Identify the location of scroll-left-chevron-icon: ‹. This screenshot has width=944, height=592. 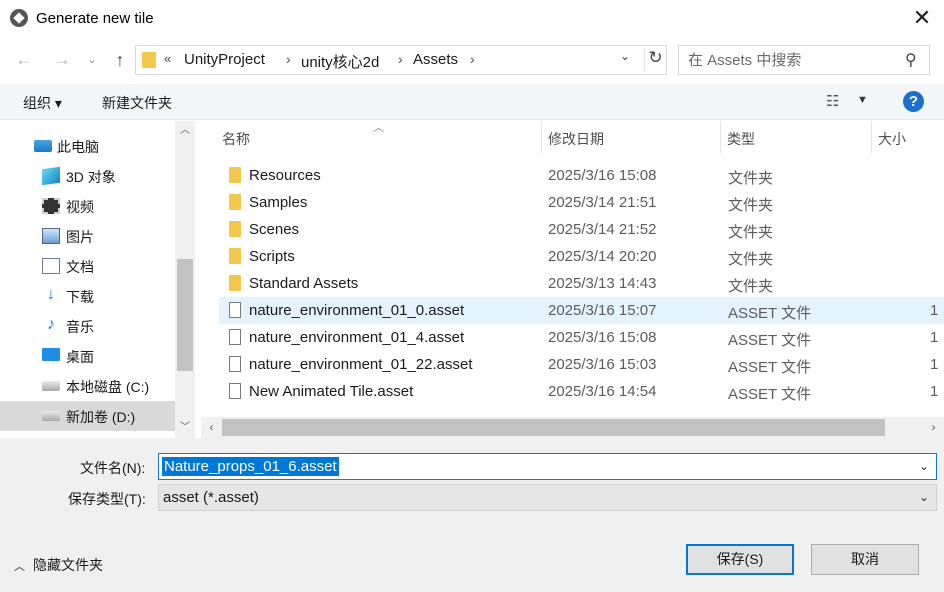
(211, 427).